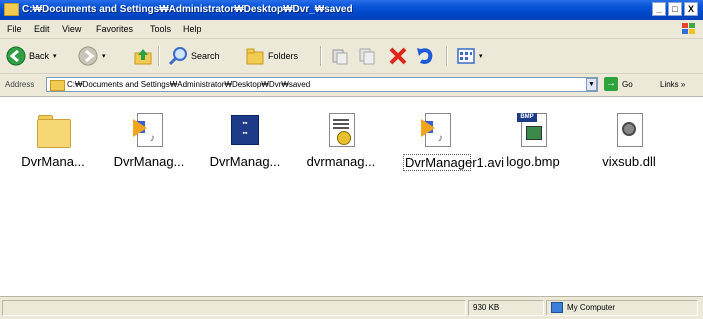  Describe the element at coordinates (629, 131) in the screenshot. I see `dll-file-icon` at that location.